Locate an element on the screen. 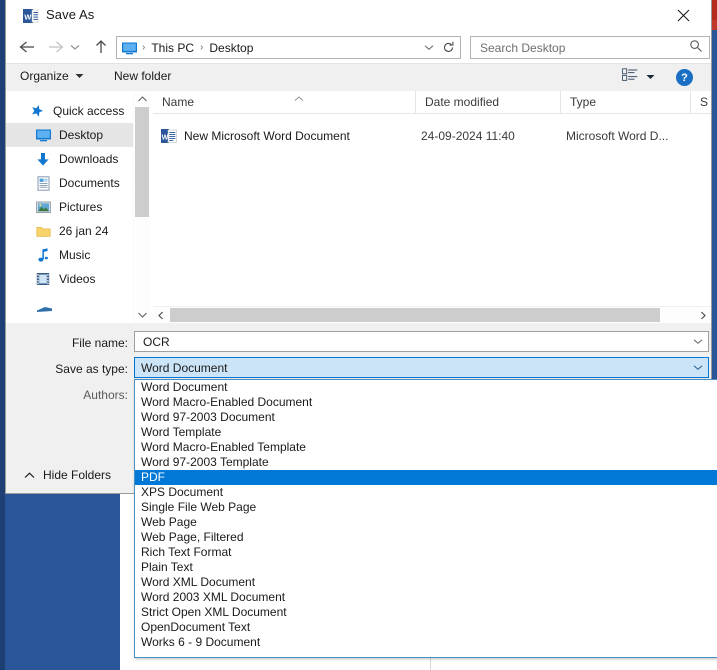  column-header-row: Name Date modified Type S is located at coordinates (432, 102).